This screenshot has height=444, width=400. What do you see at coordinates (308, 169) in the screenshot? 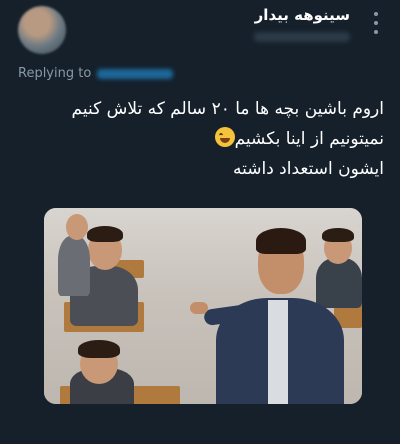
I see `tweet-text-line-3: ایشون استعداد داشته` at bounding box center [308, 169].